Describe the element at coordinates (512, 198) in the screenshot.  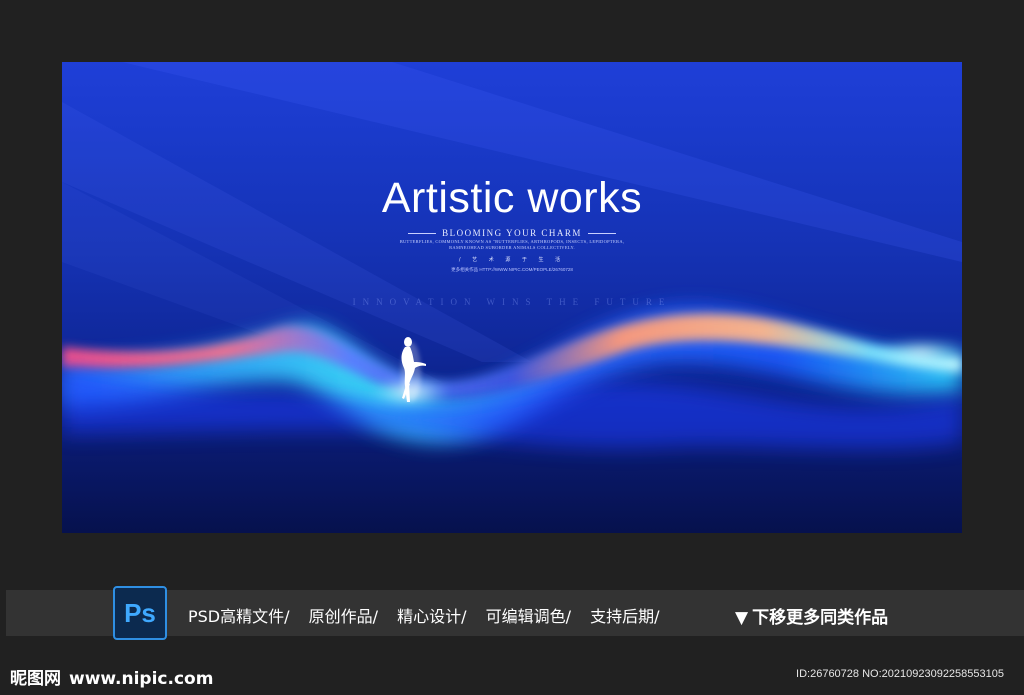
I see `headline: Artistic works` at that location.